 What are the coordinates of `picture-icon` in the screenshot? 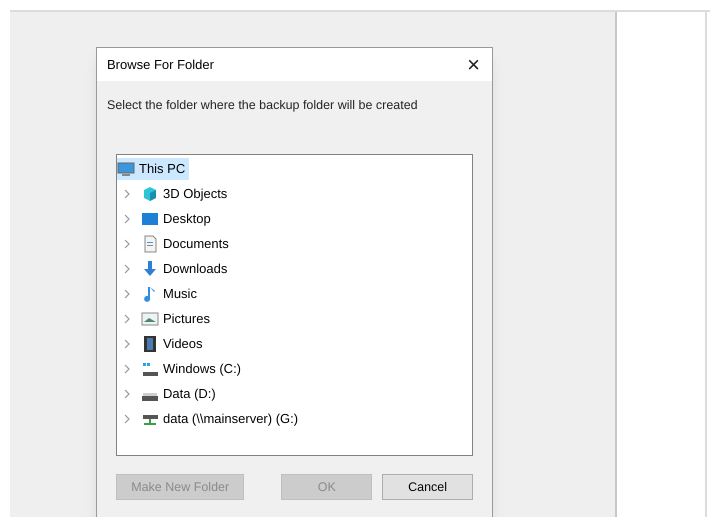 It's located at (150, 319).